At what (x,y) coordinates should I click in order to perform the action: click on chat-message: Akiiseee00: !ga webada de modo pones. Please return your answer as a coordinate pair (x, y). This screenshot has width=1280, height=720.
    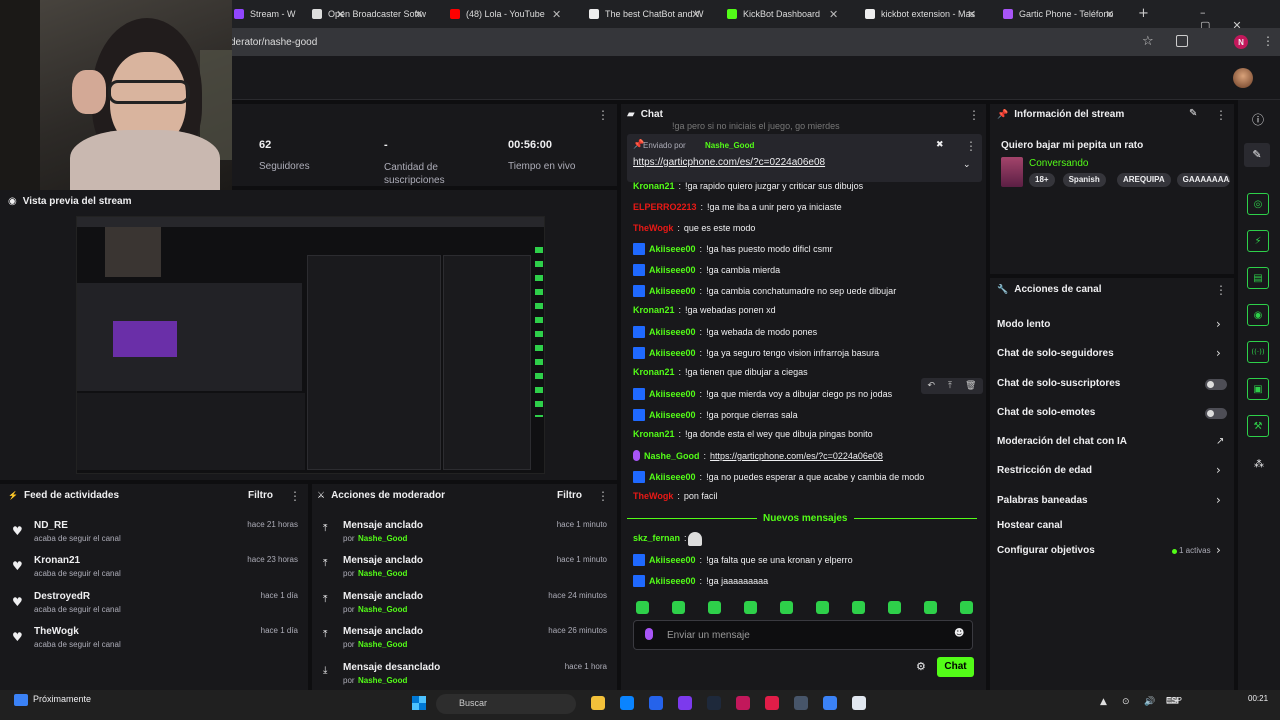
    Looking at the image, I should click on (725, 332).